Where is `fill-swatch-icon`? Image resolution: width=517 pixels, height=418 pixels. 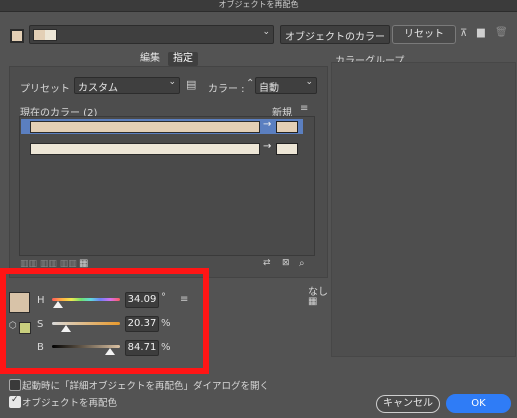
fill-swatch-icon is located at coordinates (17, 36).